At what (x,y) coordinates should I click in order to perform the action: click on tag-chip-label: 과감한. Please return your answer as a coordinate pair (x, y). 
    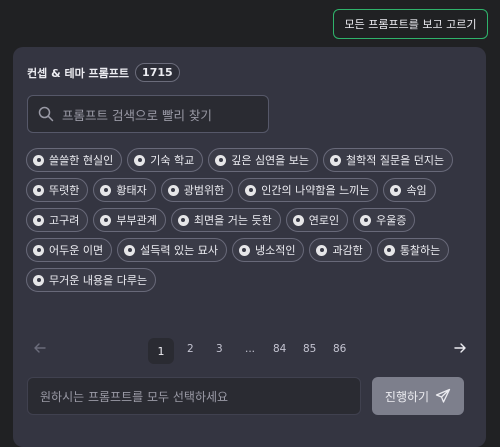
    Looking at the image, I should click on (347, 250).